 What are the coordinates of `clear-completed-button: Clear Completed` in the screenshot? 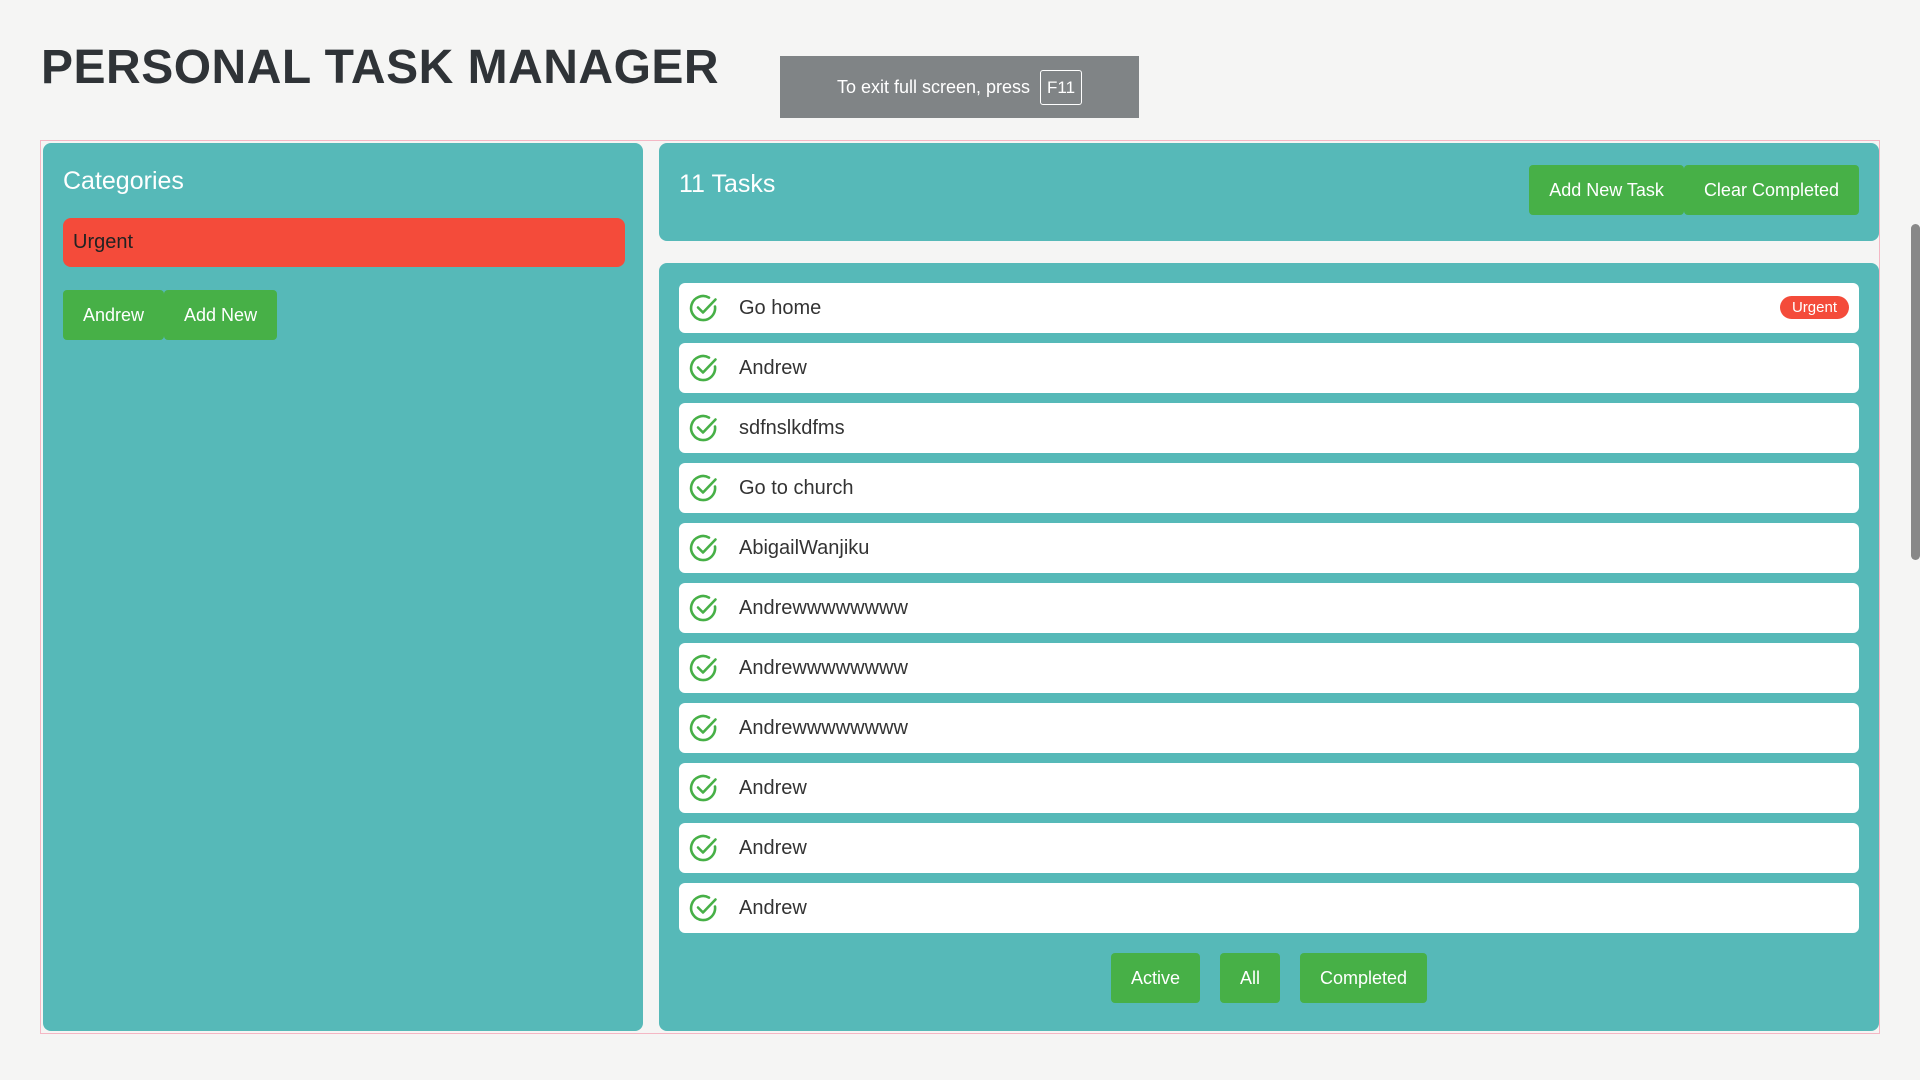 It's located at (1771, 190).